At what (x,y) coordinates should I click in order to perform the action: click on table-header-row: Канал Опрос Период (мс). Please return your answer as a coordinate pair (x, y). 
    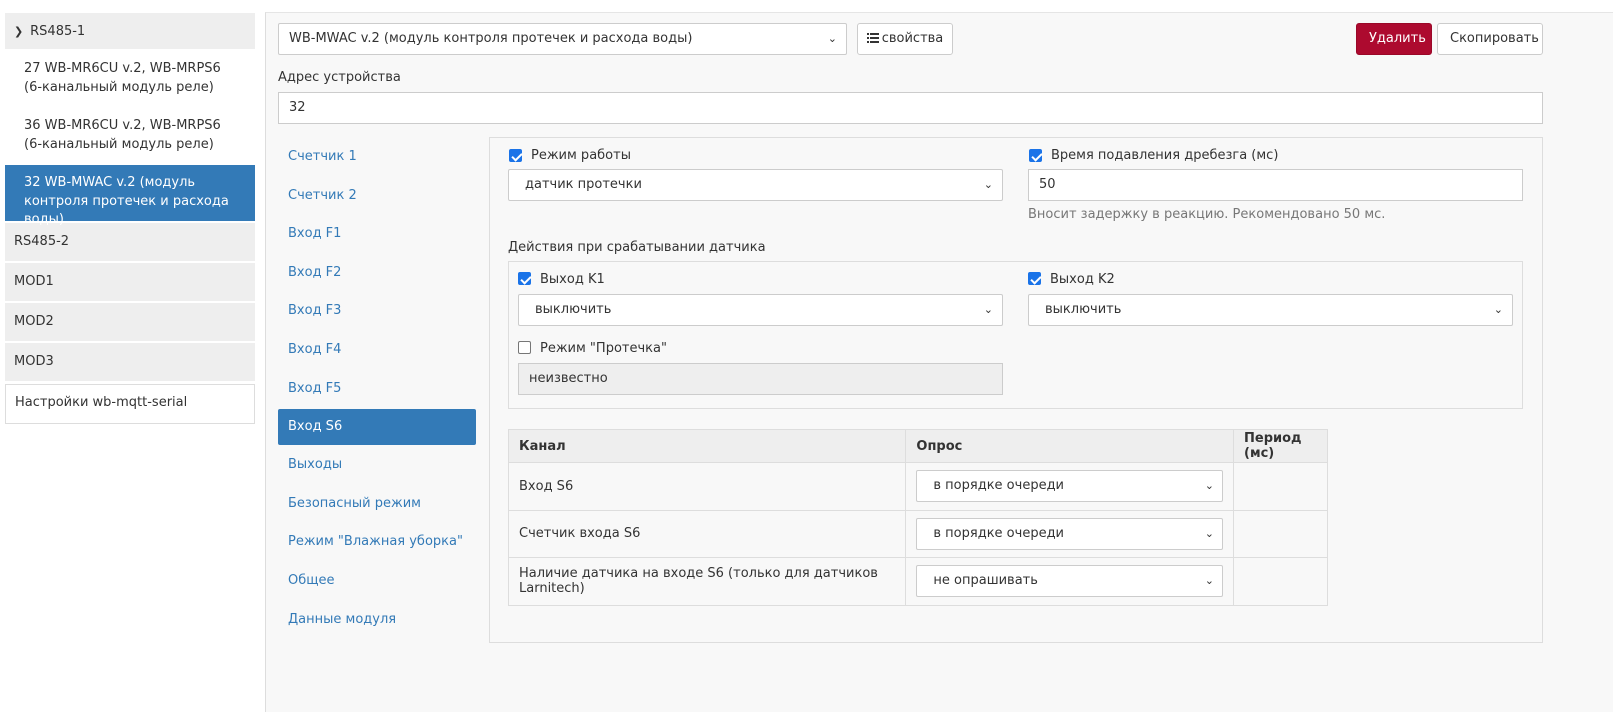
    Looking at the image, I should click on (917, 446).